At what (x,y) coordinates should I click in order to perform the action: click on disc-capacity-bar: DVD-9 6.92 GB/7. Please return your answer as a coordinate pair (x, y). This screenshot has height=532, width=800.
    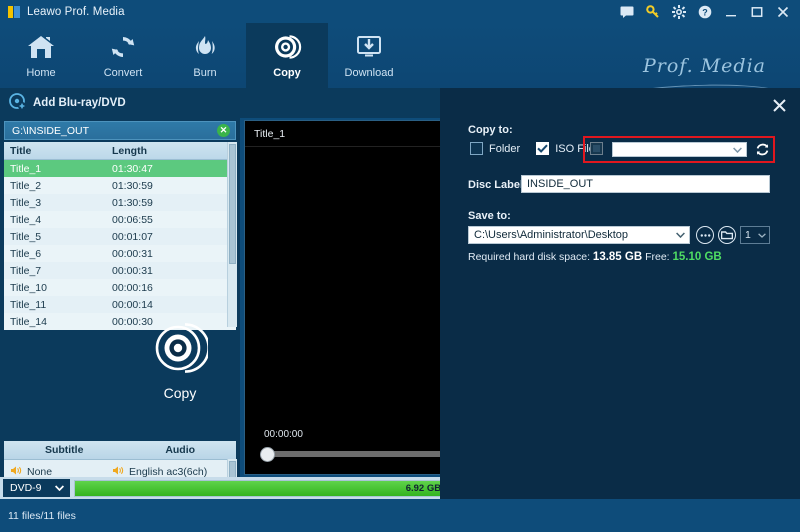
    Looking at the image, I should click on (231, 488).